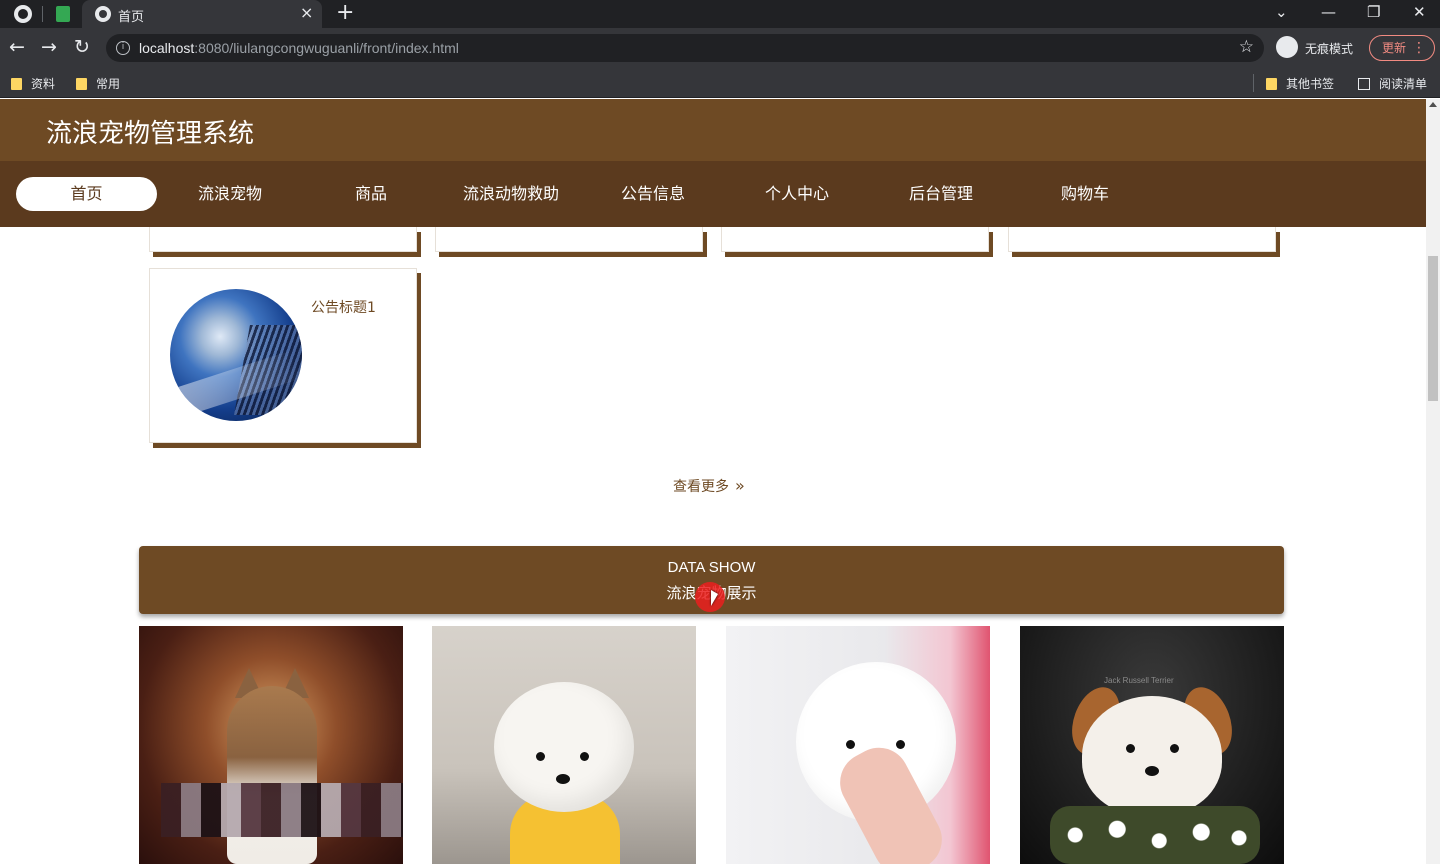 The height and width of the screenshot is (864, 1440). I want to click on nav-item-announcements: 公告信息, so click(653, 194).